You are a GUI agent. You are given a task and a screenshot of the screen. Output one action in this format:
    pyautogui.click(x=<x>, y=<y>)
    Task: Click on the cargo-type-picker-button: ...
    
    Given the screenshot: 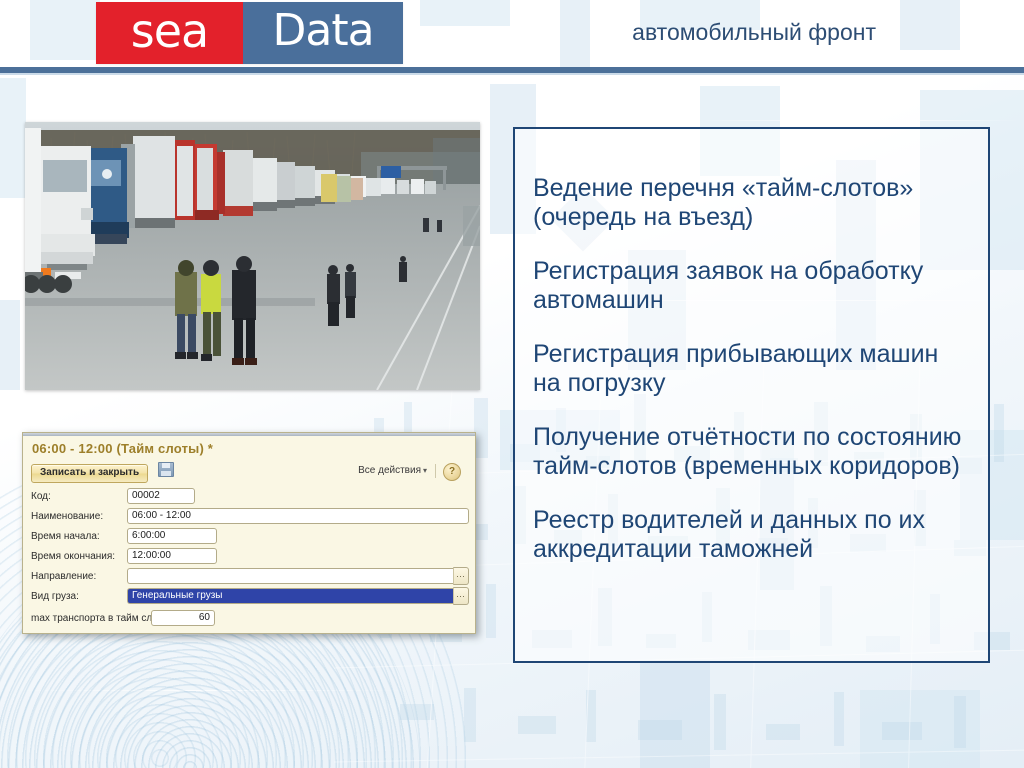 What is the action you would take?
    pyautogui.click(x=460, y=596)
    